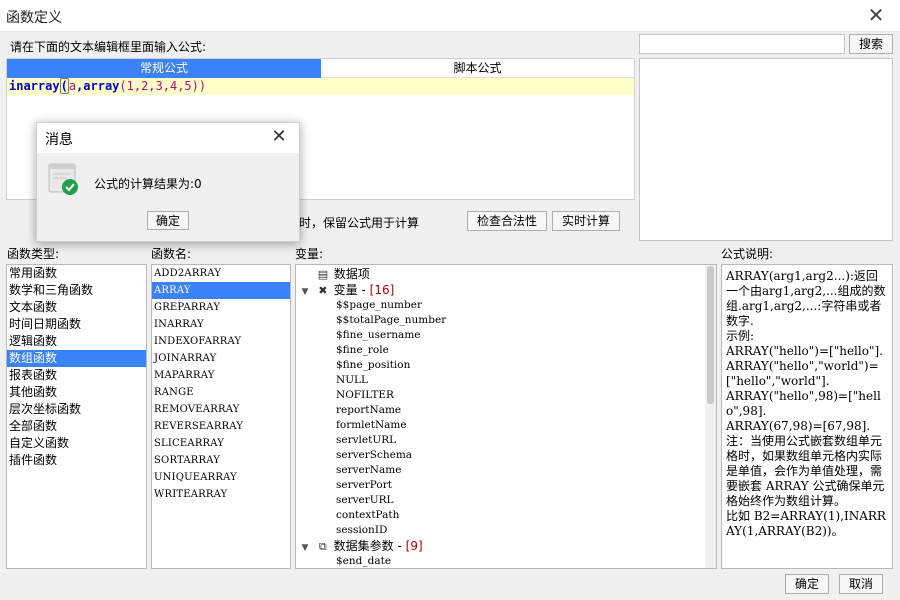 This screenshot has width=900, height=600. What do you see at coordinates (507, 221) in the screenshot?
I see `check-validity-button: 检查合法性` at bounding box center [507, 221].